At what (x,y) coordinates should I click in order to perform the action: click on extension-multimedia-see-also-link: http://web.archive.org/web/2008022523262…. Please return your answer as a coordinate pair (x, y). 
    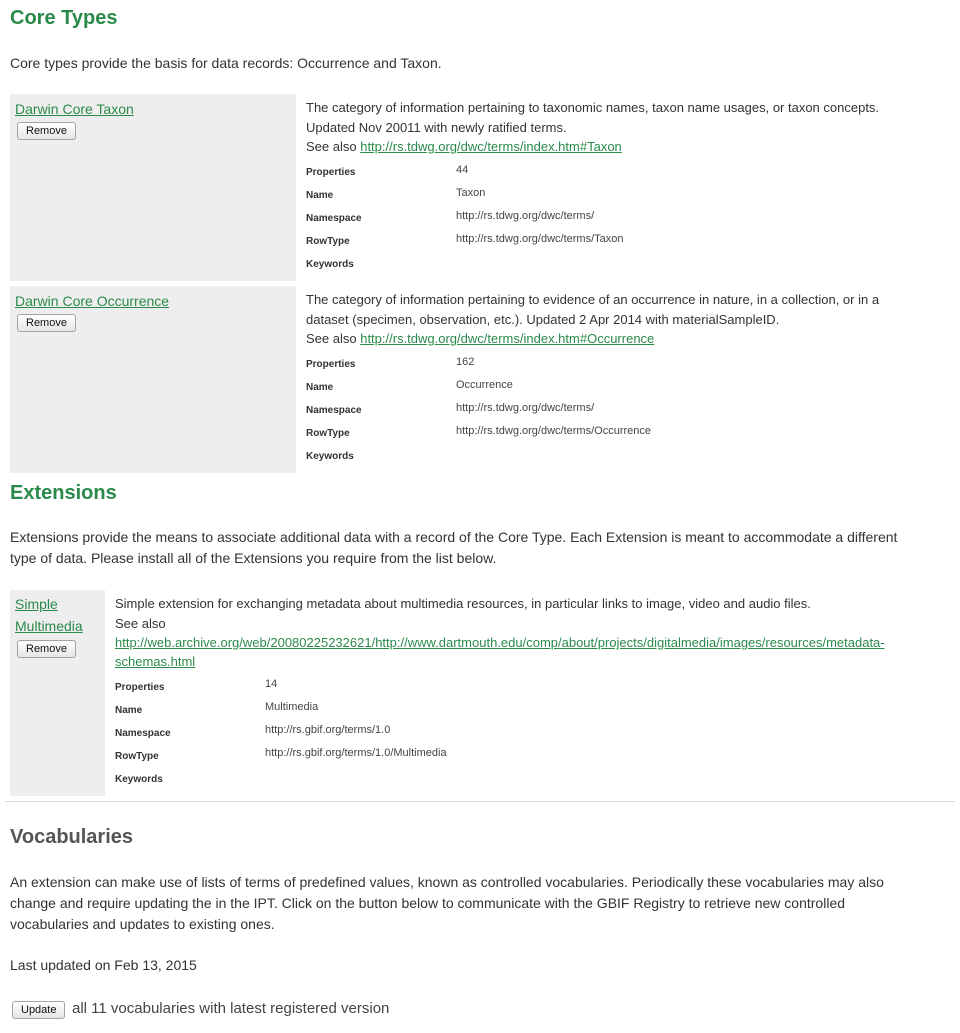
    Looking at the image, I should click on (500, 642).